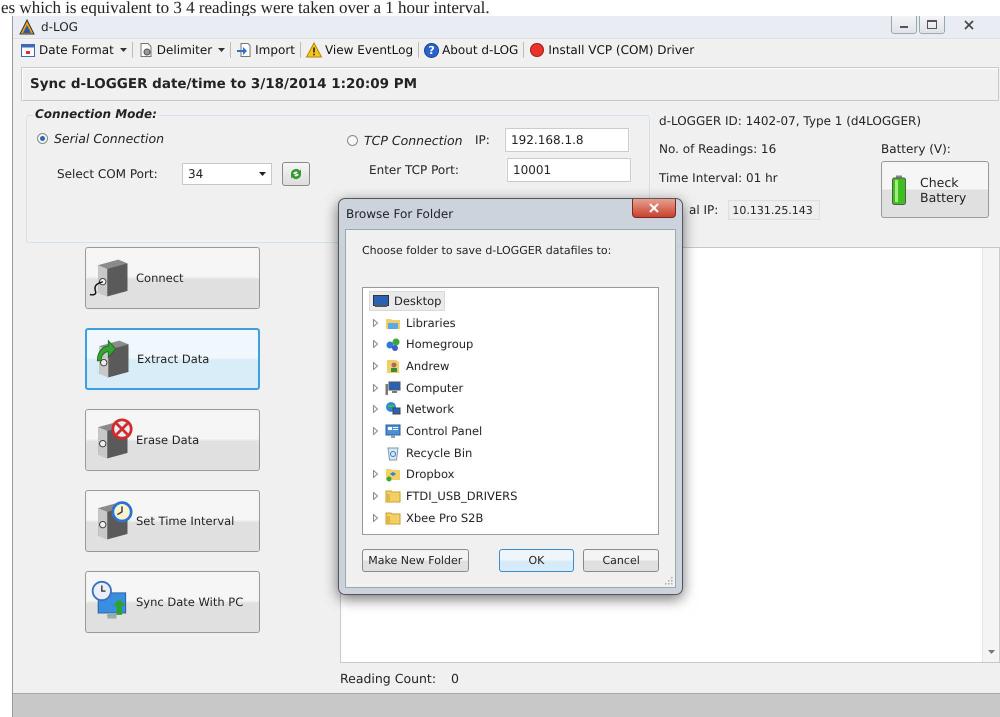 This screenshot has height=717, width=1000. Describe the element at coordinates (483, 140) in the screenshot. I see `field-label: IP:` at that location.